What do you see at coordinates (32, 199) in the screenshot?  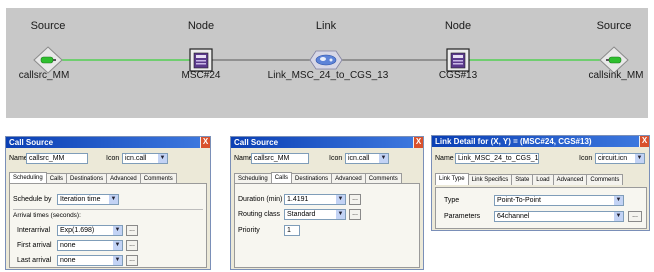 I see `schedule-by-label: Schedule by` at bounding box center [32, 199].